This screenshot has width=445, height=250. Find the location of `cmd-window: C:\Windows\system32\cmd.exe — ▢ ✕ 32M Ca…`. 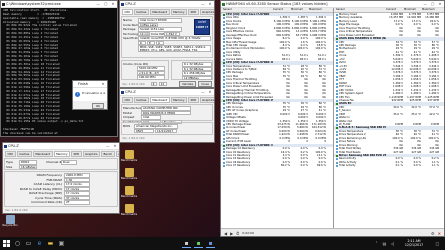

cmd-window: C:\Windows\system32\cmd.exe — ▢ ✕ 32M Ca… is located at coordinates (59, 68).